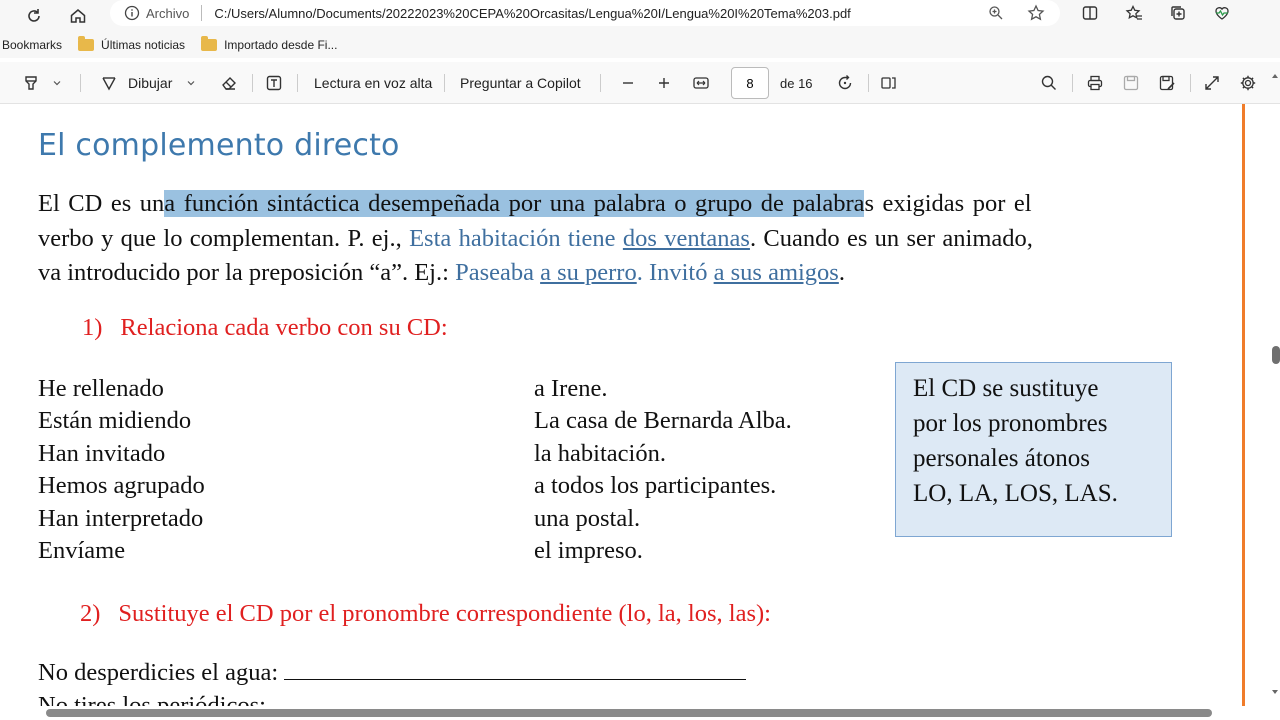 This screenshot has width=1280, height=720. Describe the element at coordinates (86, 43) in the screenshot. I see `folder-icon` at that location.